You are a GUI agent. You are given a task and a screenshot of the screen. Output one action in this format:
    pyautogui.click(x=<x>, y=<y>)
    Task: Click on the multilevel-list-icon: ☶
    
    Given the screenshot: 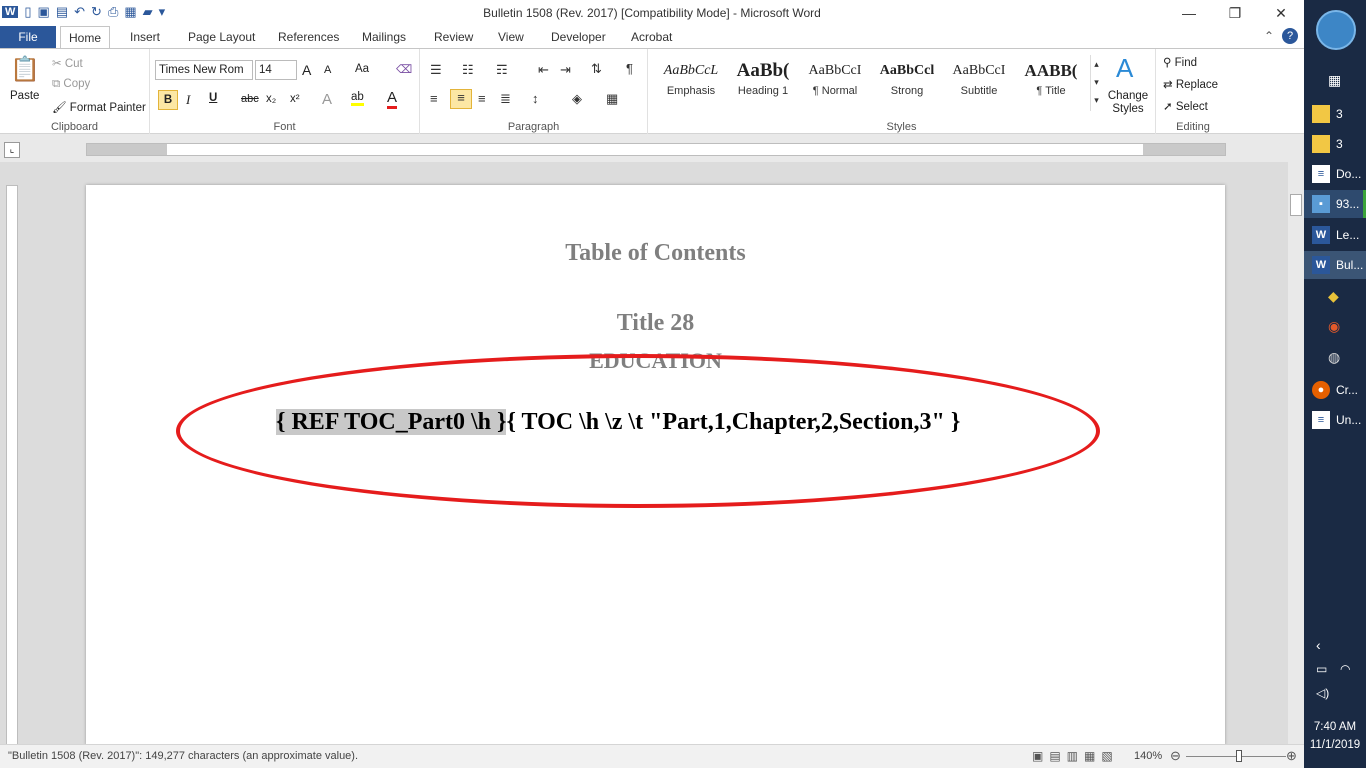 What is the action you would take?
    pyautogui.click(x=502, y=70)
    